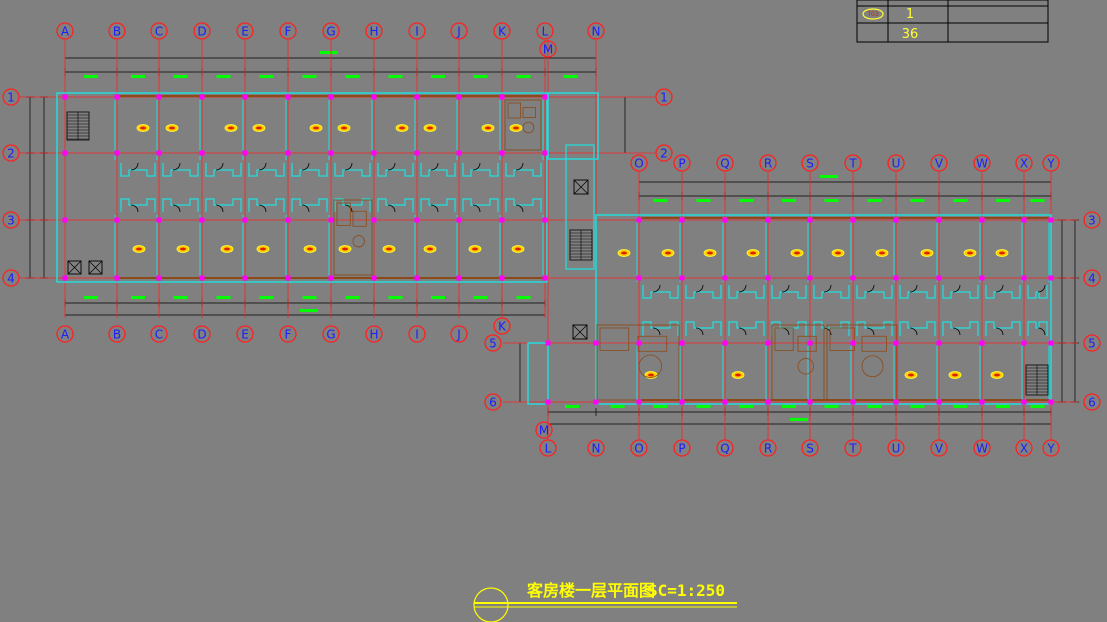 The height and width of the screenshot is (622, 1107). What do you see at coordinates (502, 31) in the screenshot?
I see `grid-bubble-icon: K` at bounding box center [502, 31].